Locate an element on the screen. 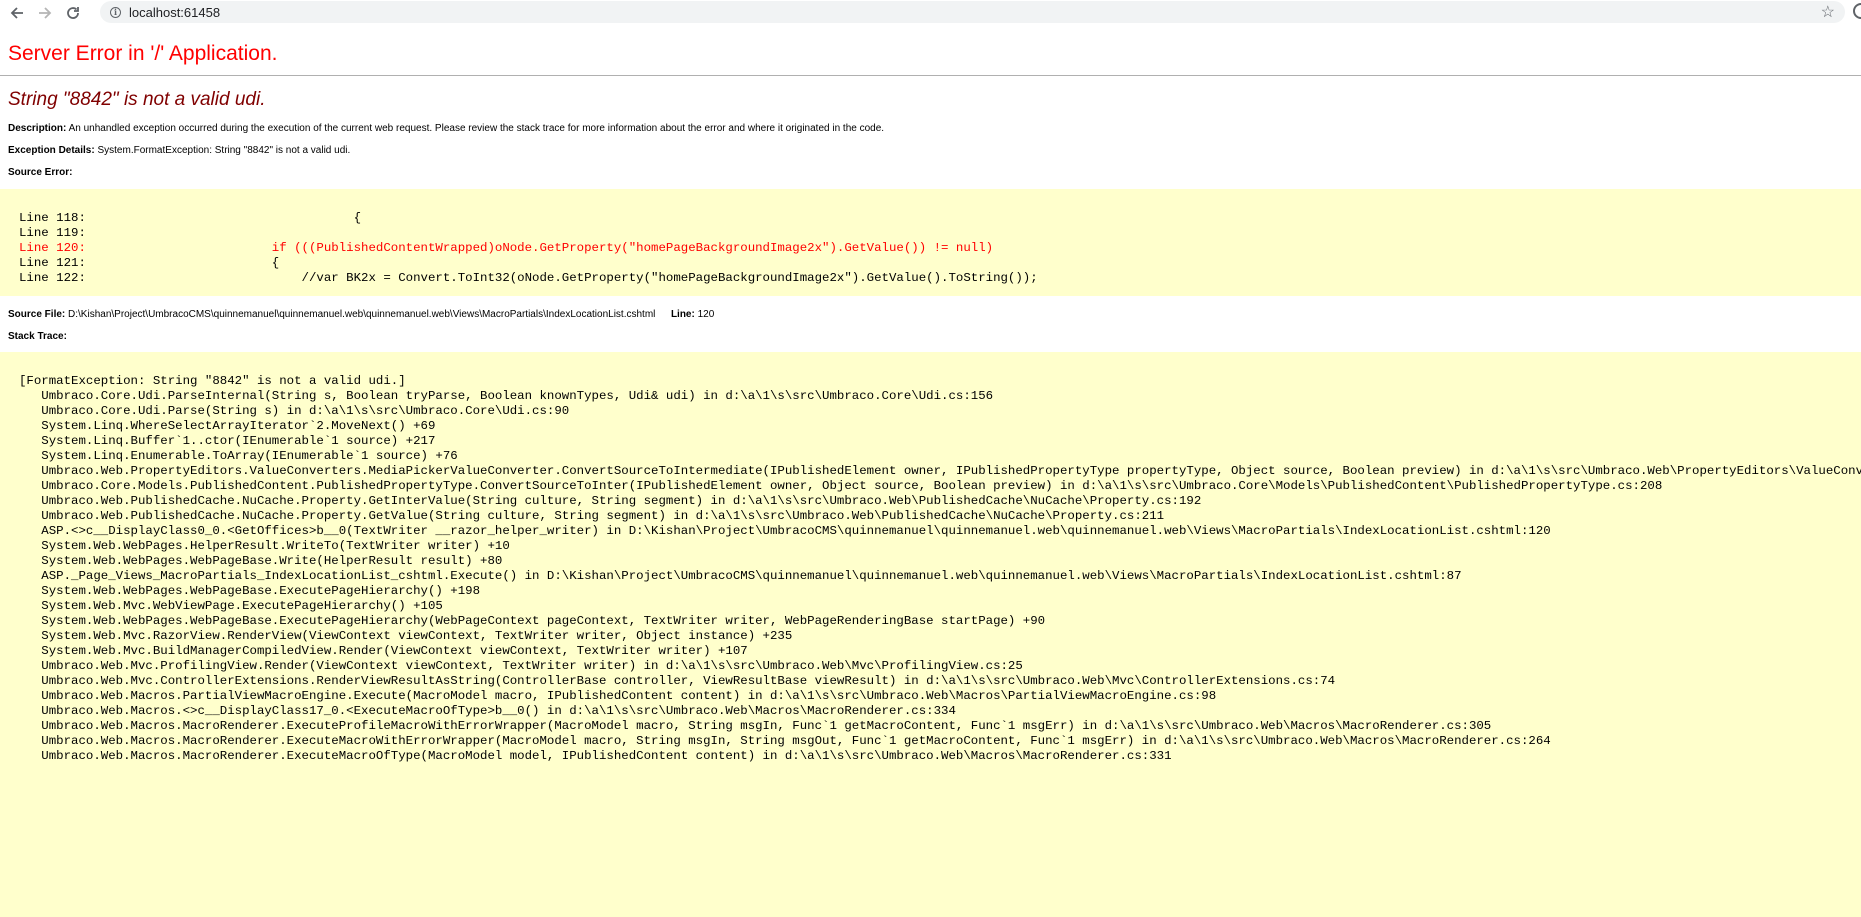  source-error-line: Source Error: is located at coordinates (40, 172).